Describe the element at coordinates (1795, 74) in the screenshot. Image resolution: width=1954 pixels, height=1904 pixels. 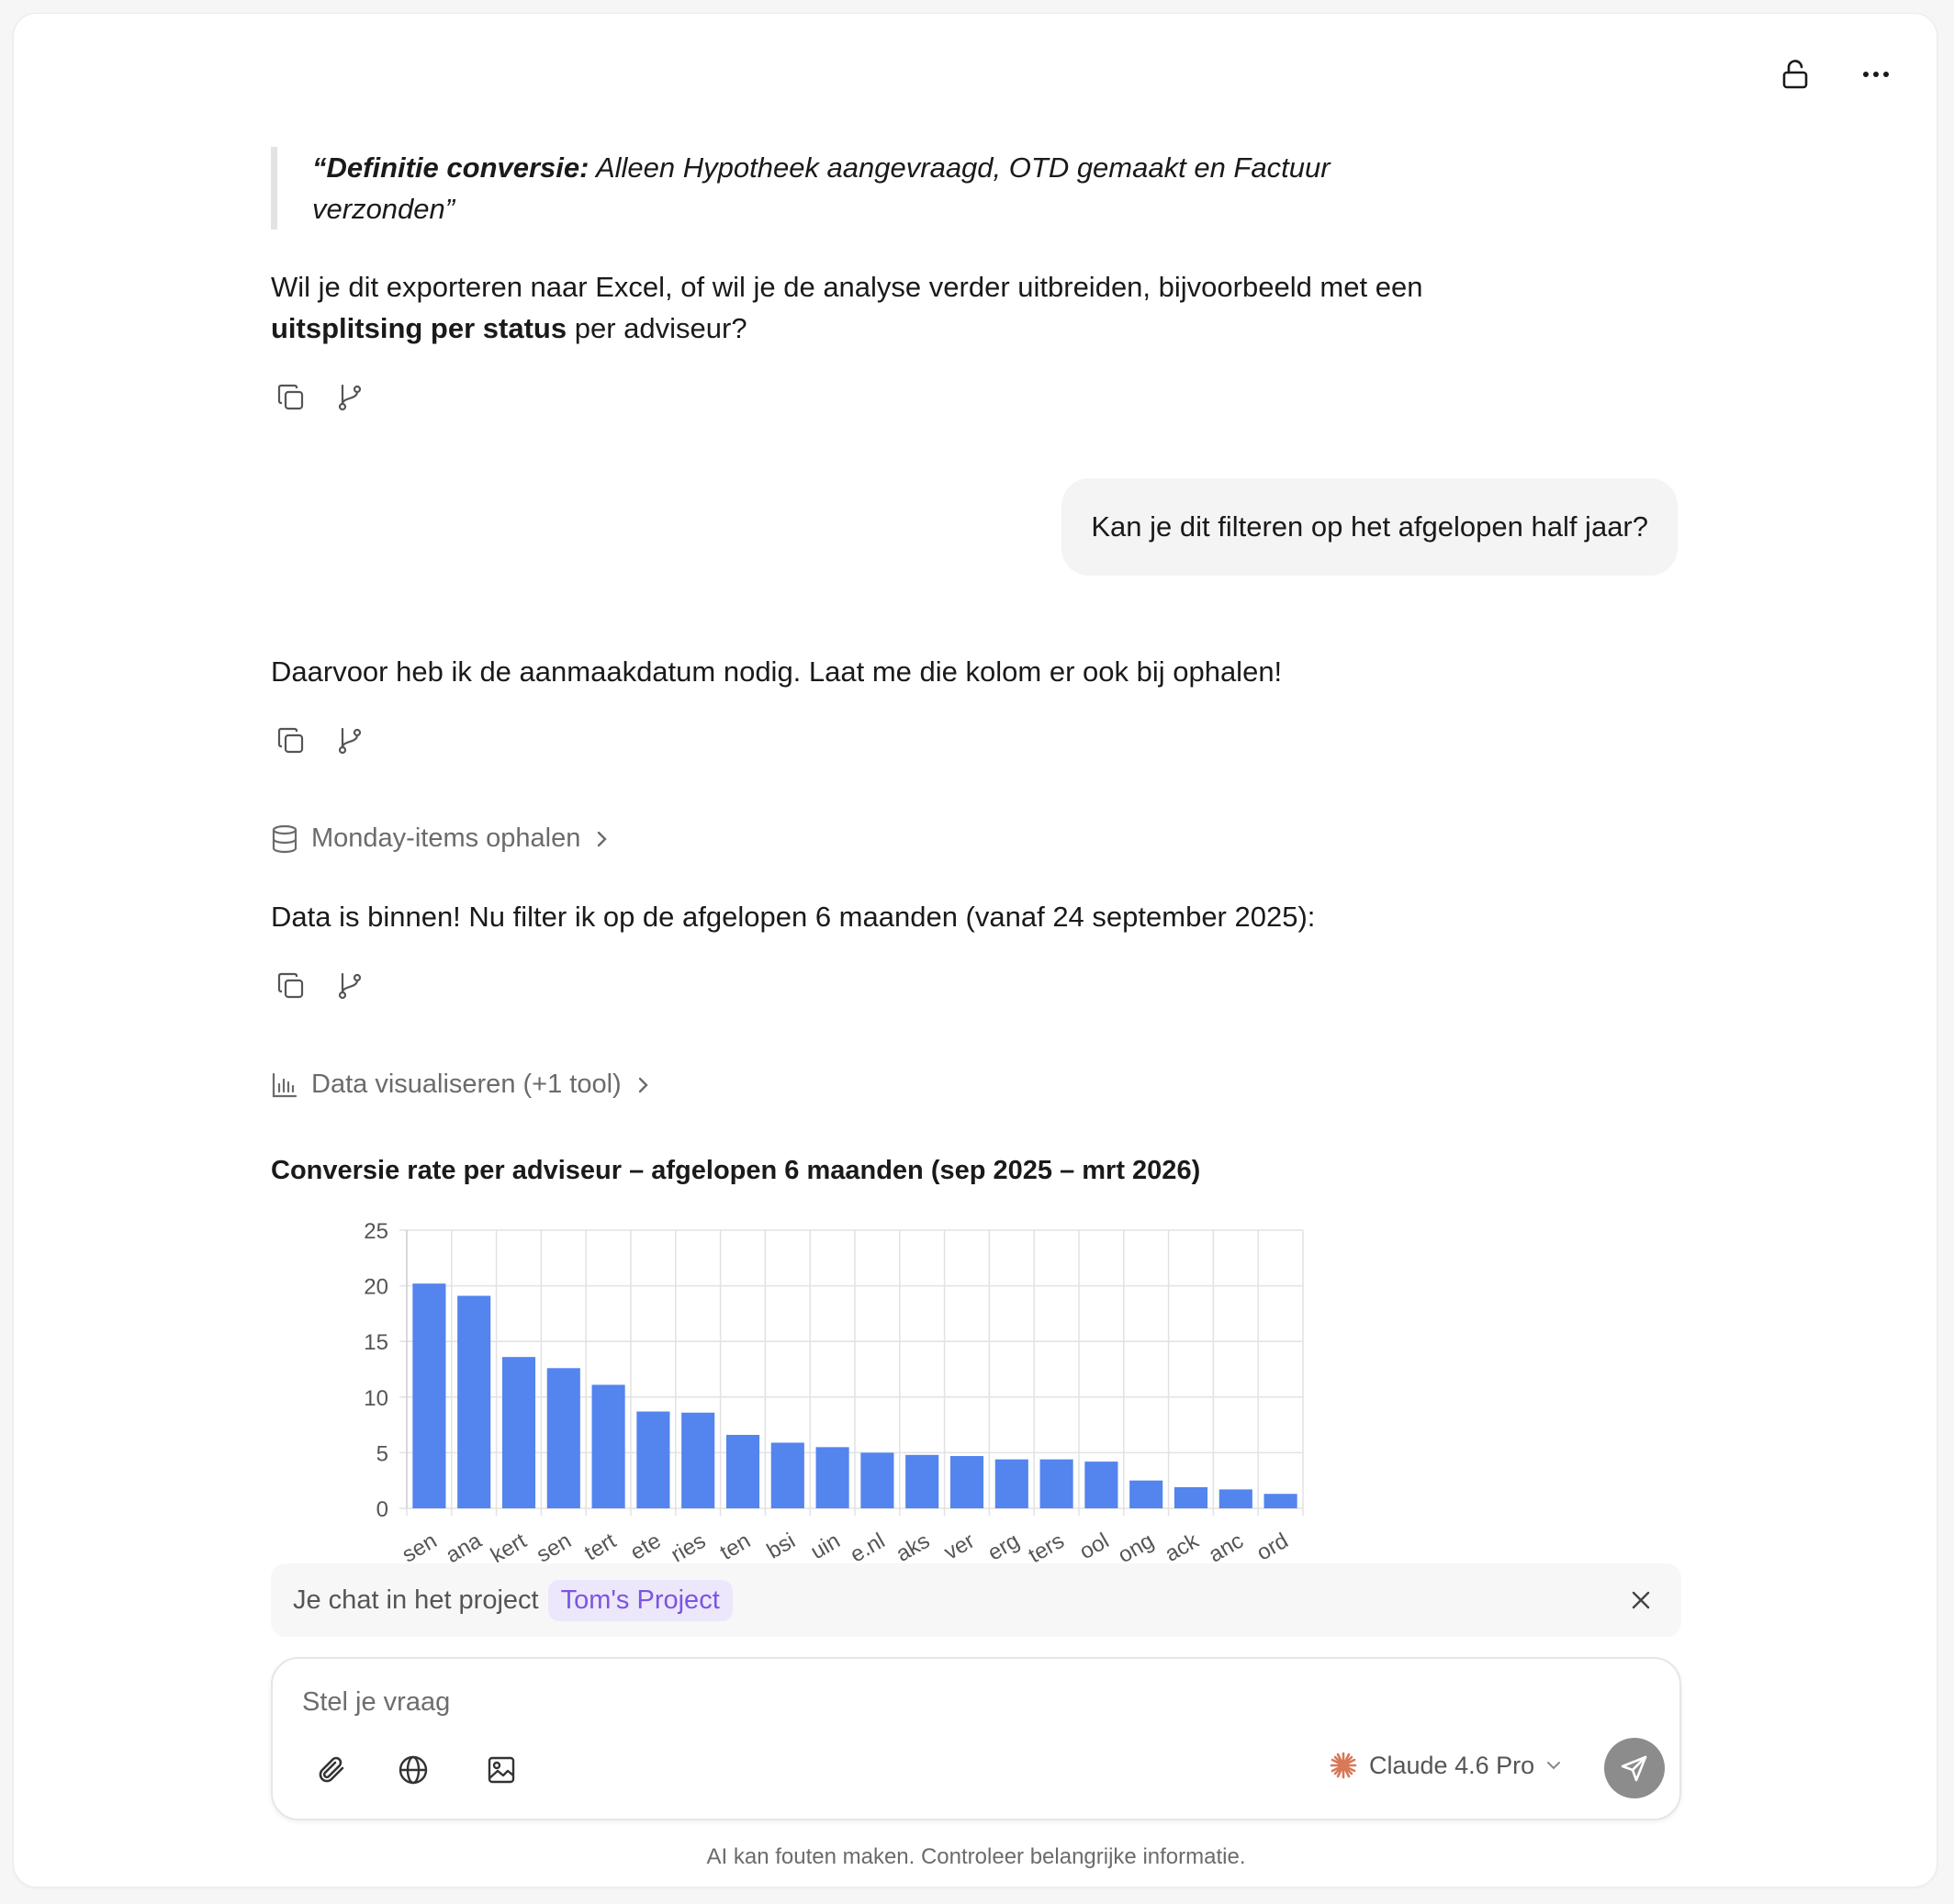
I see `unlock-icon` at that location.